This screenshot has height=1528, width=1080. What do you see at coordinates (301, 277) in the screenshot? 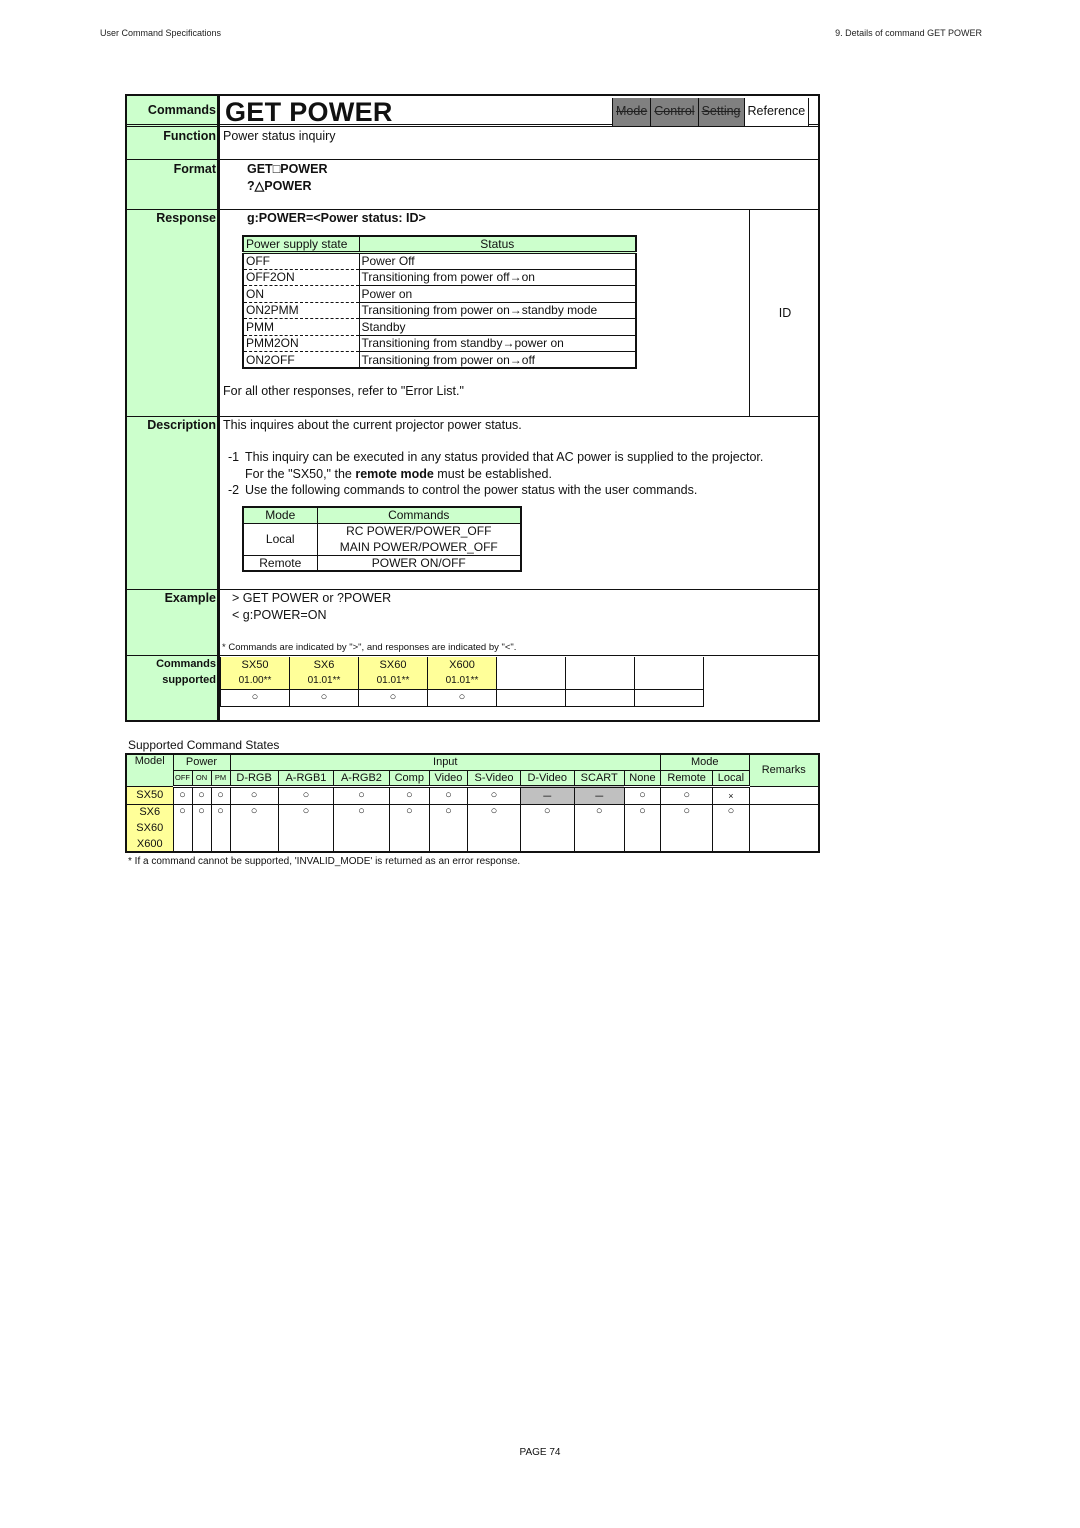
I see `state-cell: OFF2ON` at bounding box center [301, 277].